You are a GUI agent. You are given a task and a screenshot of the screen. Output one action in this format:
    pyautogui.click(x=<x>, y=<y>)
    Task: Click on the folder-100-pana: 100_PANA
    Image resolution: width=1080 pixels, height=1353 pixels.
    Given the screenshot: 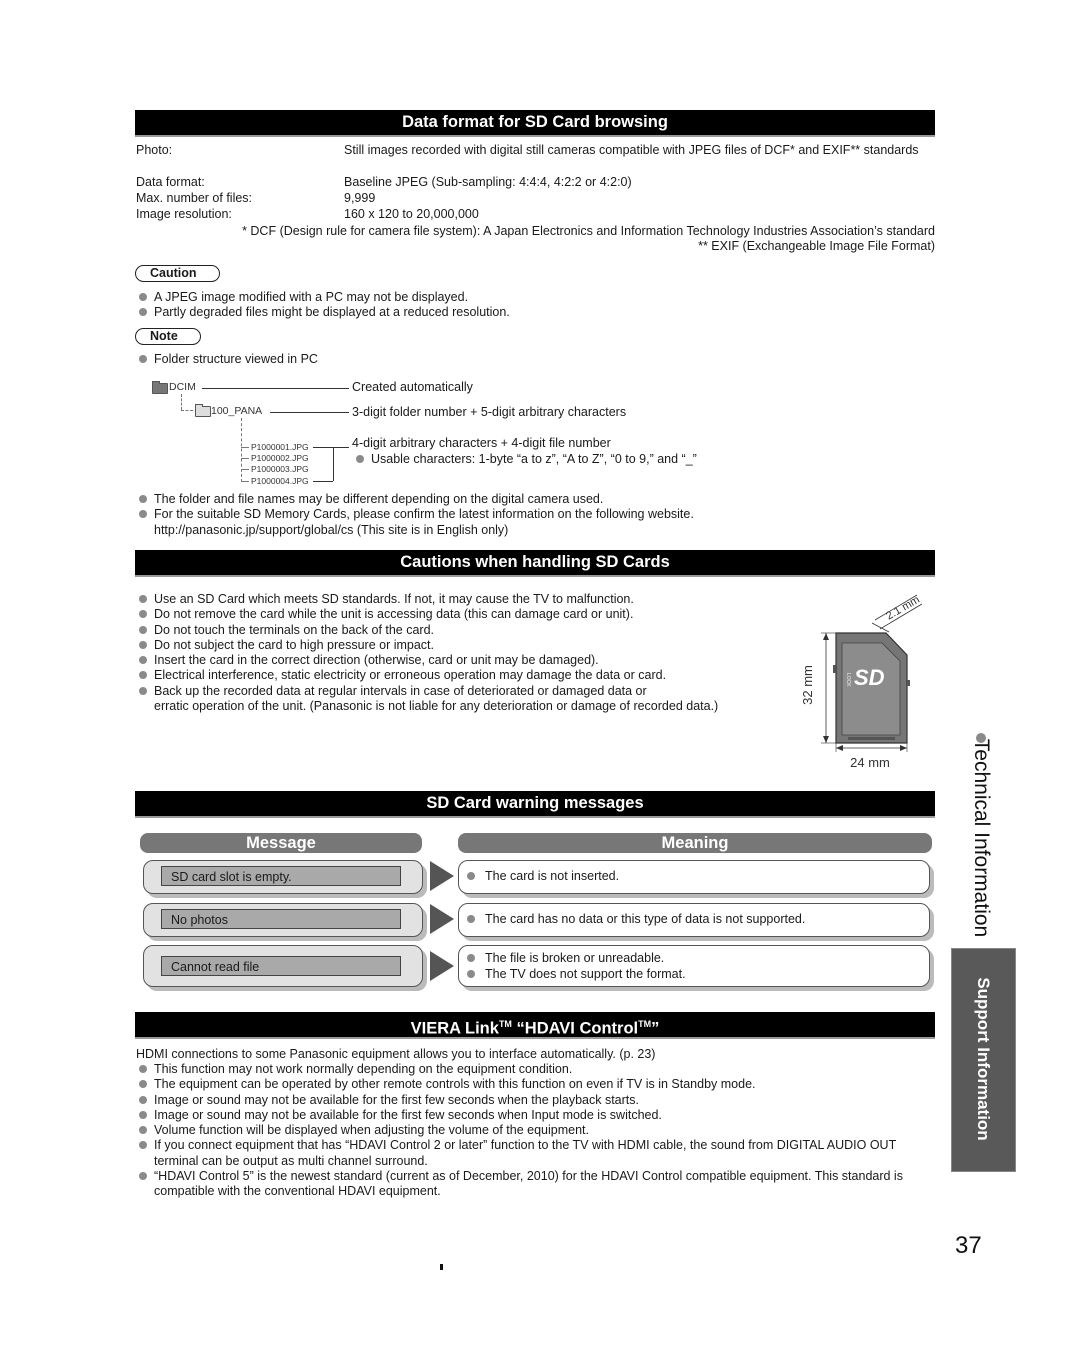 What is the action you would take?
    pyautogui.click(x=237, y=411)
    